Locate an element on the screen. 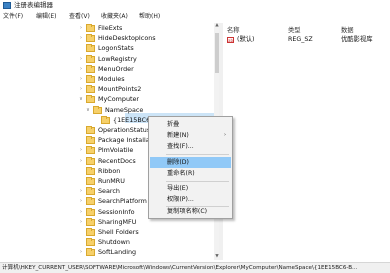 The width and height of the screenshot is (390, 273). value-name: (默认) is located at coordinates (246, 39).